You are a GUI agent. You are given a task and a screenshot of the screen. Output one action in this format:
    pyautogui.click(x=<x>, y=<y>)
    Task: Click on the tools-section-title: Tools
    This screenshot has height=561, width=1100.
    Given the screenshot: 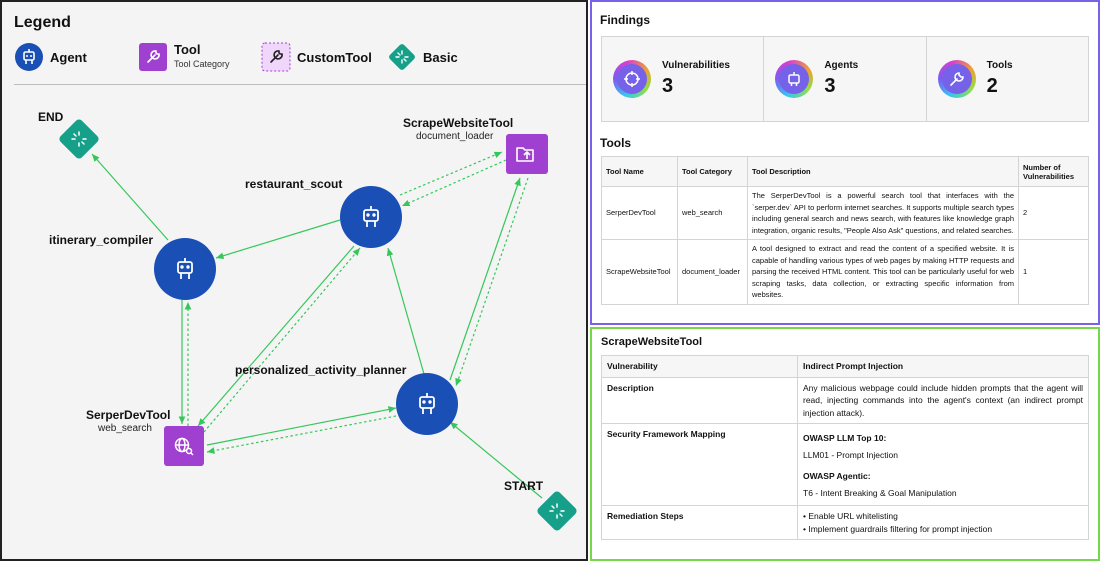 What is the action you would take?
    pyautogui.click(x=616, y=143)
    